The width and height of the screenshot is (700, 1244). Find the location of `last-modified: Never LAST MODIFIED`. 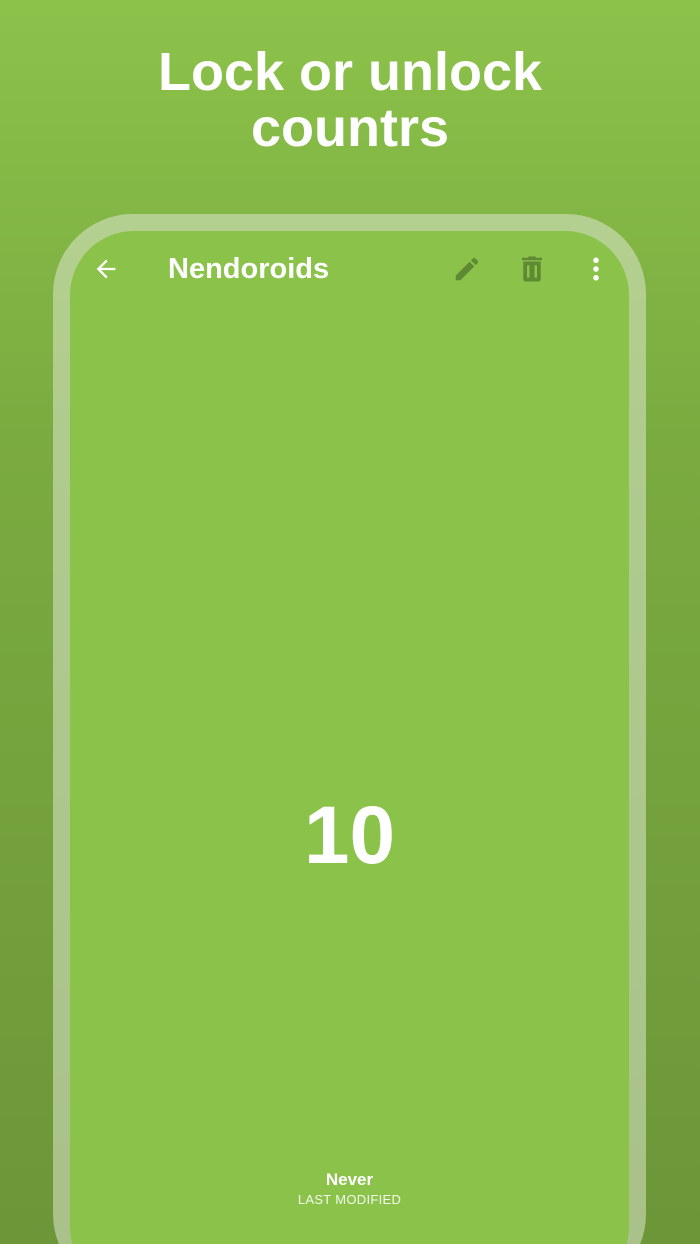

last-modified: Never LAST MODIFIED is located at coordinates (349, 1189).